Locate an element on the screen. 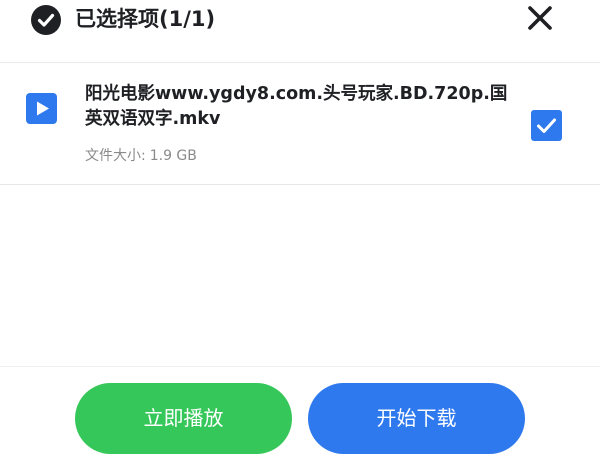 The height and width of the screenshot is (468, 600). file-size-label: 文件大小: is located at coordinates (115, 156).